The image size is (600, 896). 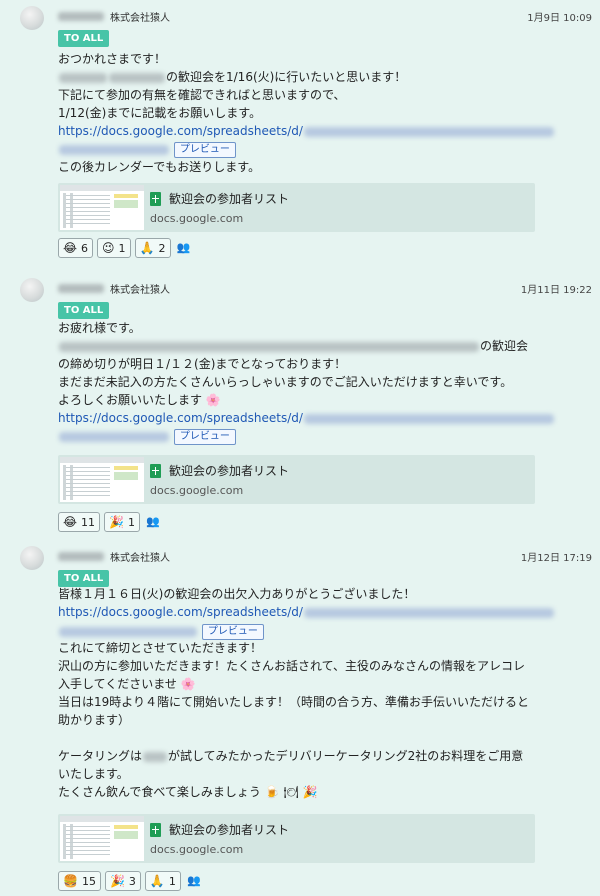 What do you see at coordinates (79, 522) in the screenshot?
I see `reaction: 😂 11` at bounding box center [79, 522].